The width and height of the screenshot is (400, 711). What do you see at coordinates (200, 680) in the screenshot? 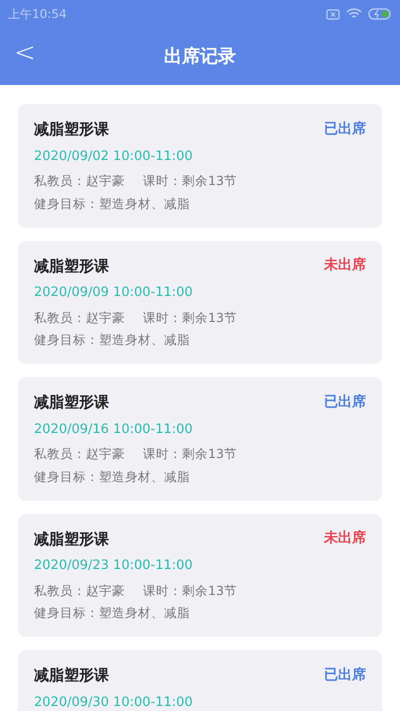
I see `record-card: 减脂塑形课 已出席 2020/09/30 10:00-11:00` at bounding box center [200, 680].